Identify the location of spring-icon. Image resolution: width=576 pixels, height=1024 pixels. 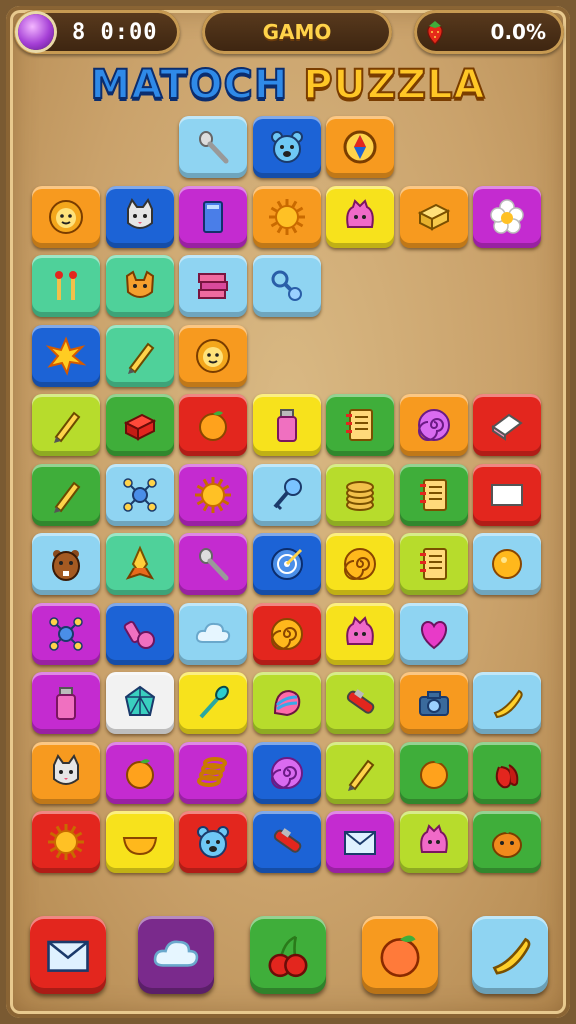
(212, 771).